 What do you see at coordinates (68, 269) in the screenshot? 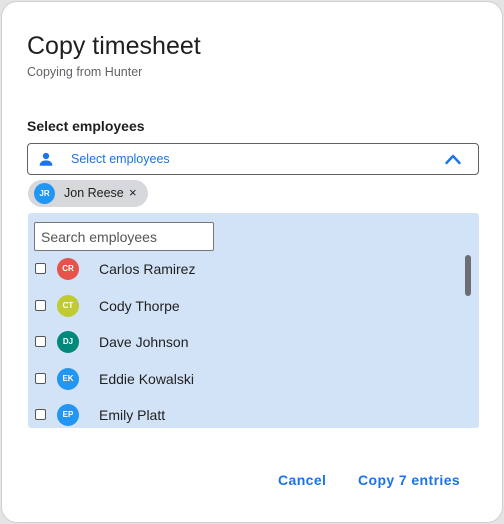
I see `employee-avatar: CR` at bounding box center [68, 269].